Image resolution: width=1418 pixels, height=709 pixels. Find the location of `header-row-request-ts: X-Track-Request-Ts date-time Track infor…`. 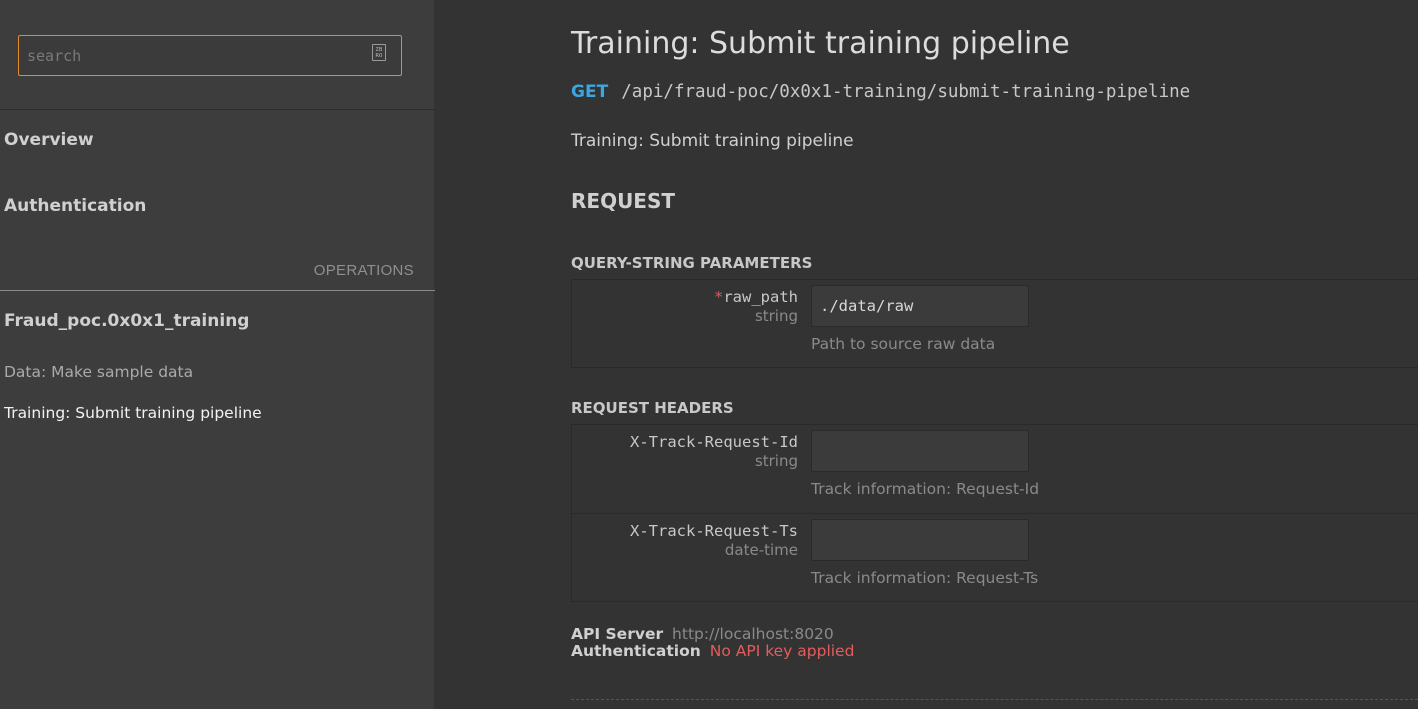

header-row-request-ts: X-Track-Request-Ts date-time Track infor… is located at coordinates (995, 557).